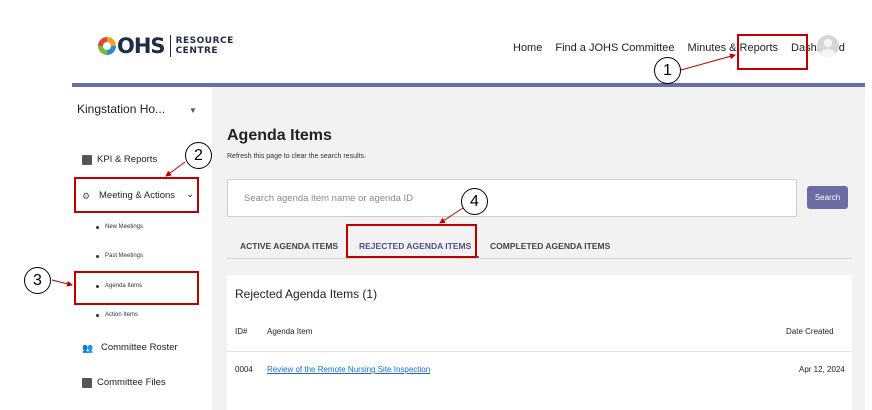  I want to click on search-input: Search agenda item name or agenda ID, so click(512, 198).